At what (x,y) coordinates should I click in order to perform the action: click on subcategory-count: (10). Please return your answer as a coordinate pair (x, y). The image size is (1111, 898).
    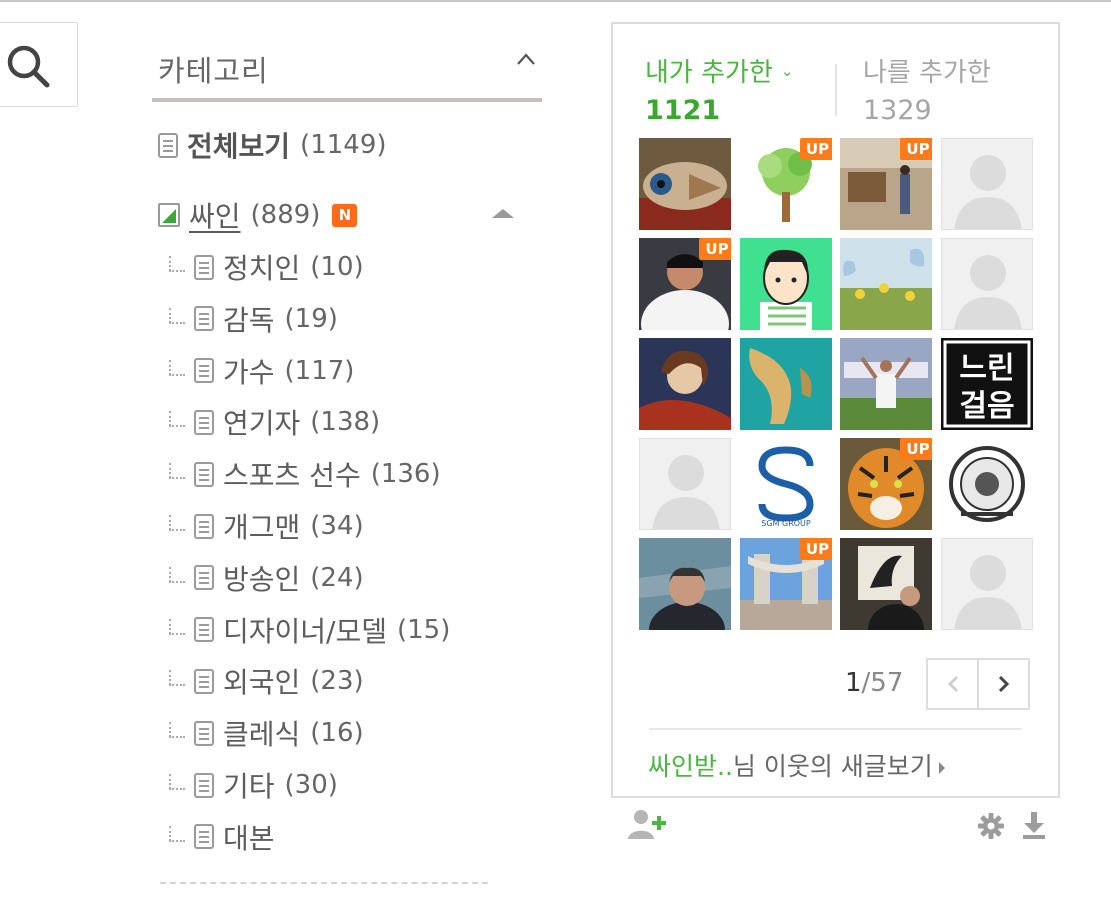
    Looking at the image, I should click on (337, 267).